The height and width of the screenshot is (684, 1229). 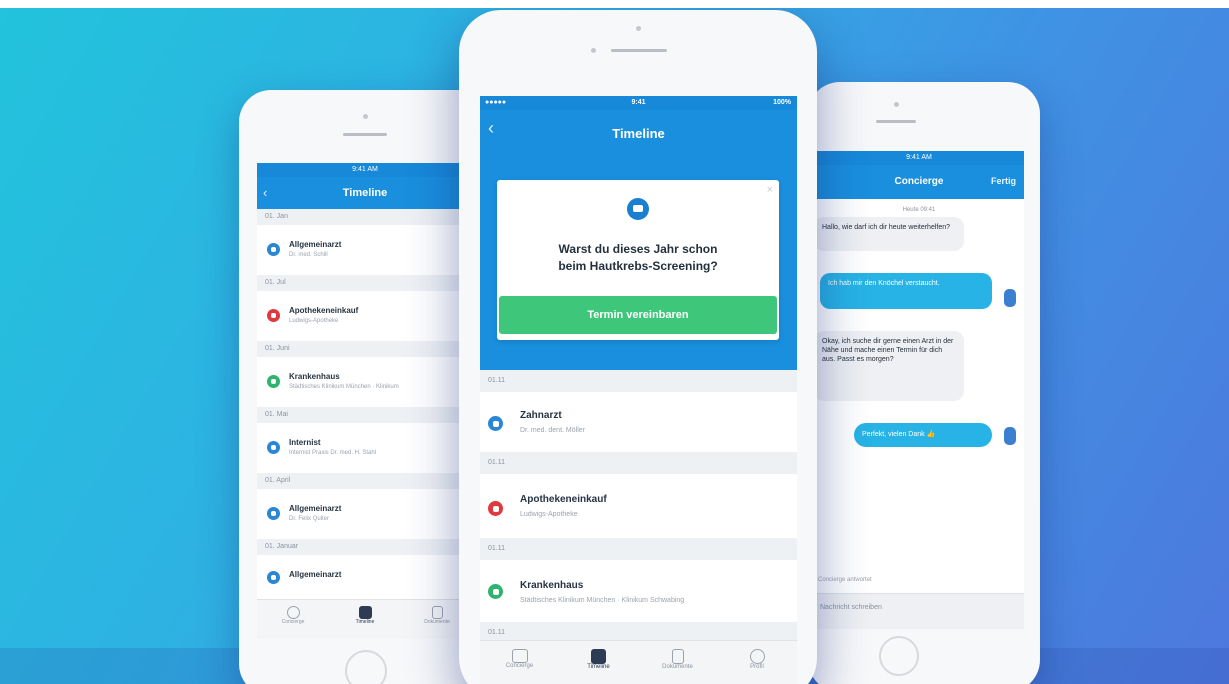 What do you see at coordinates (293, 622) in the screenshot?
I see `left-tab-label: Concierge` at bounding box center [293, 622].